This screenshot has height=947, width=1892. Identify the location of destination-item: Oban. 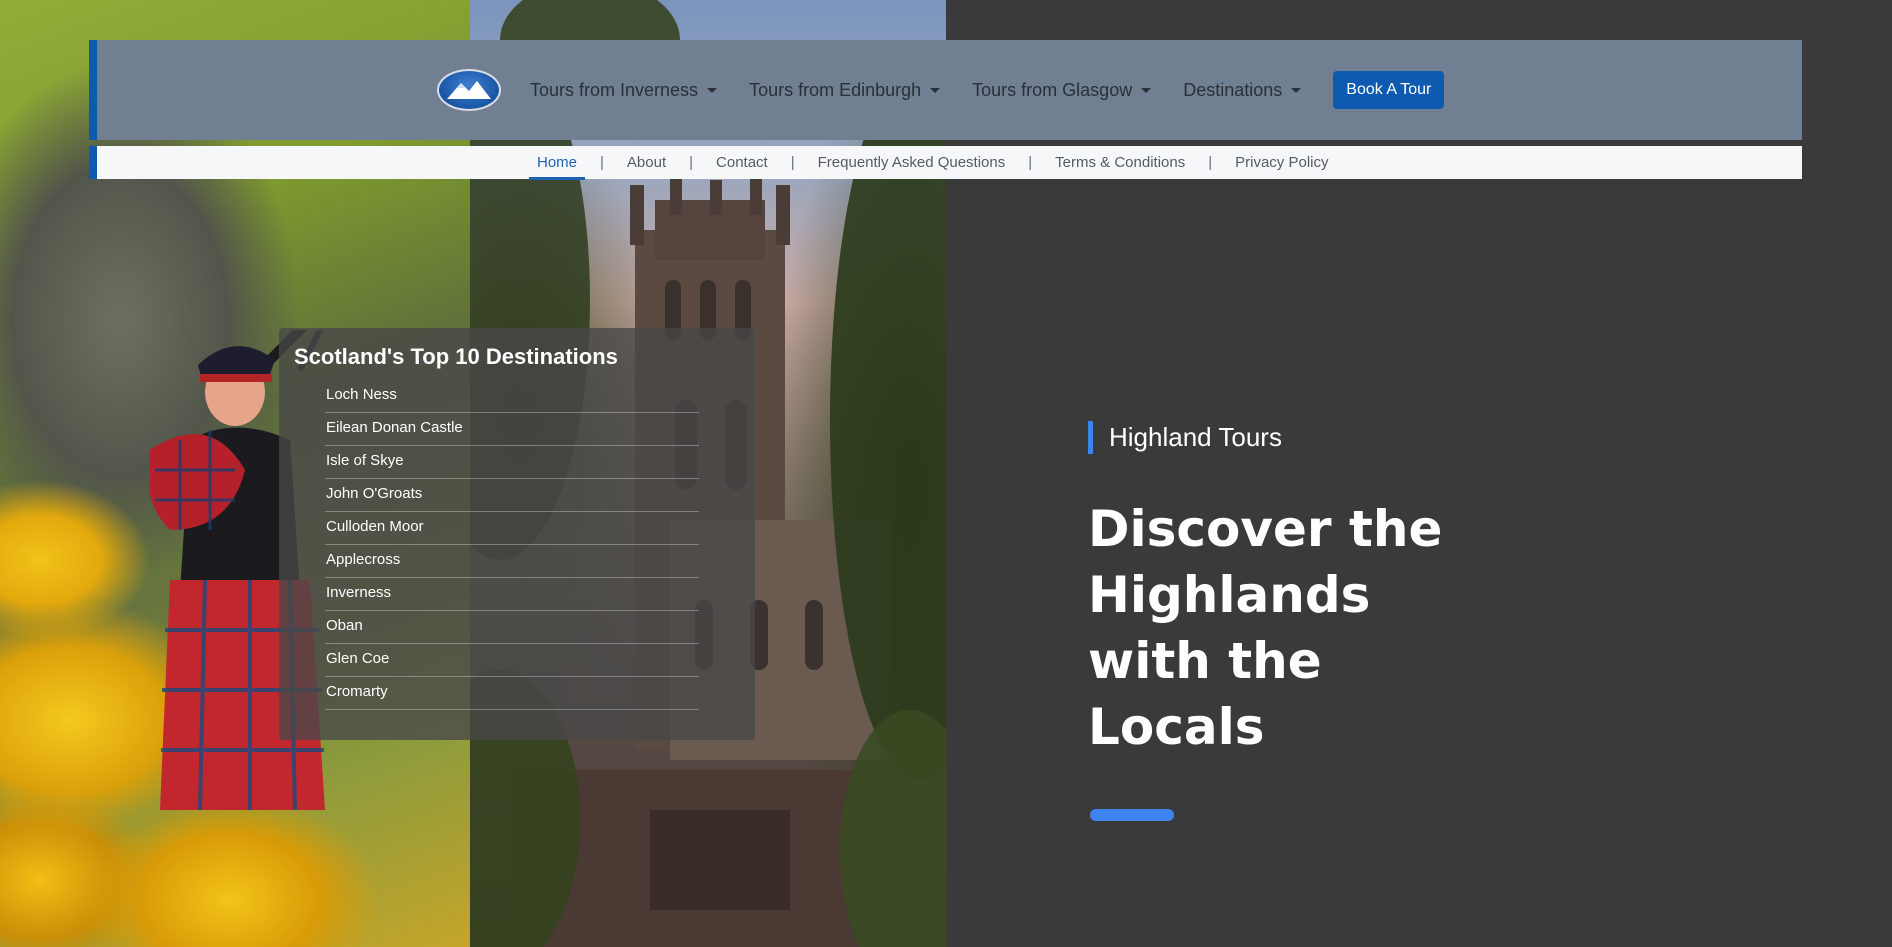
(512, 627).